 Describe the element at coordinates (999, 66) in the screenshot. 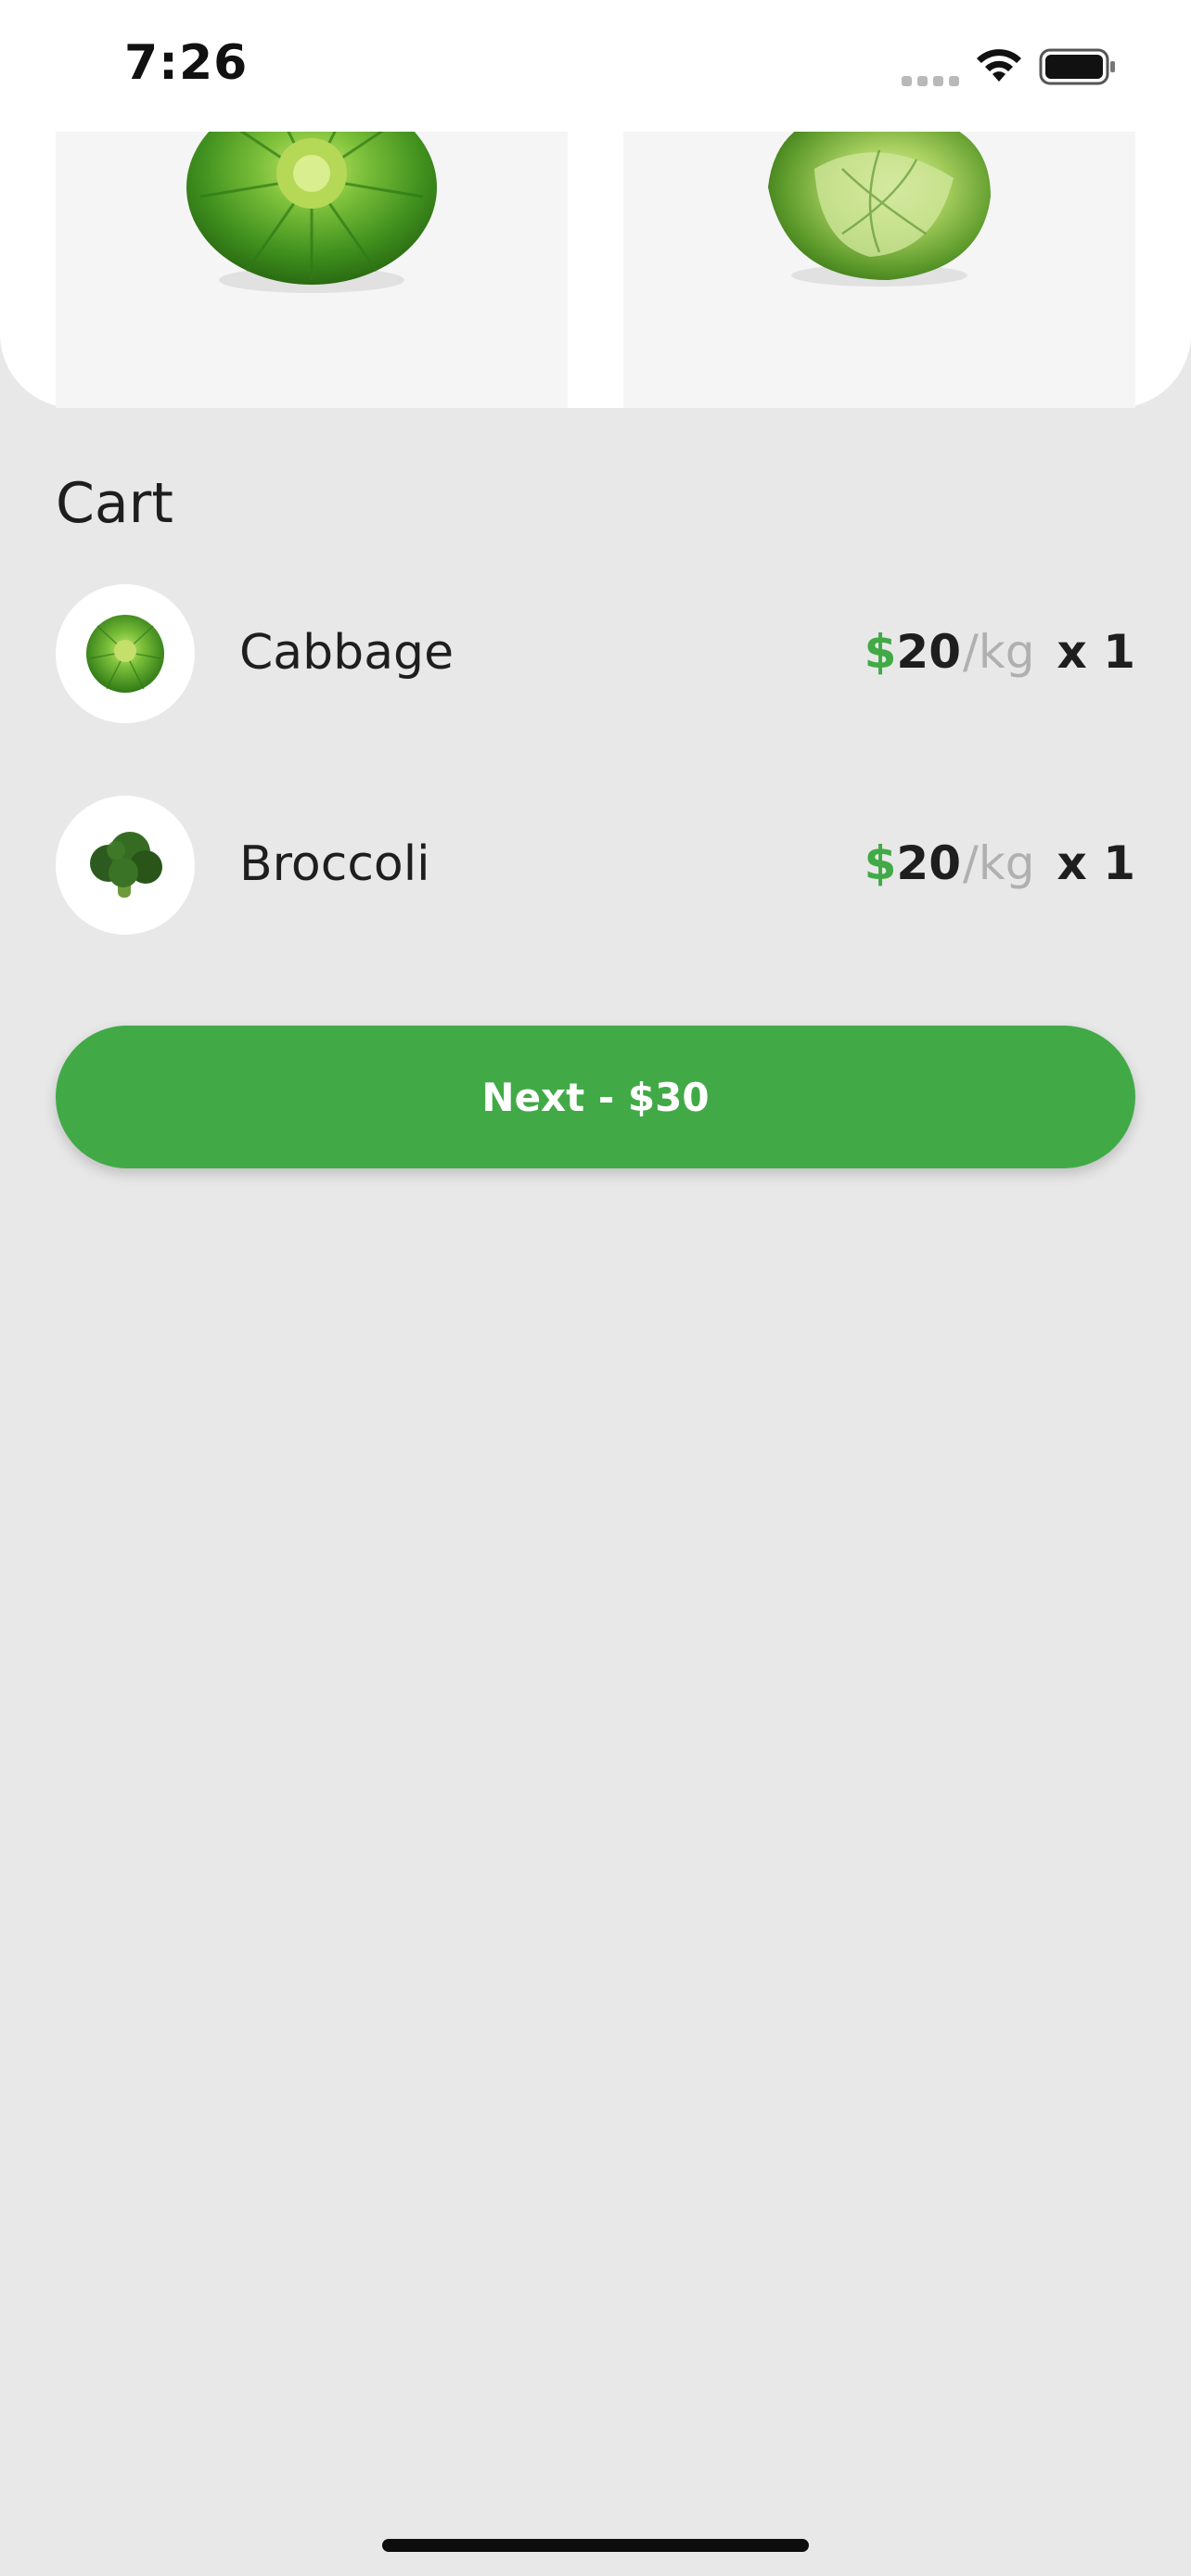

I see `wifi-icon` at that location.